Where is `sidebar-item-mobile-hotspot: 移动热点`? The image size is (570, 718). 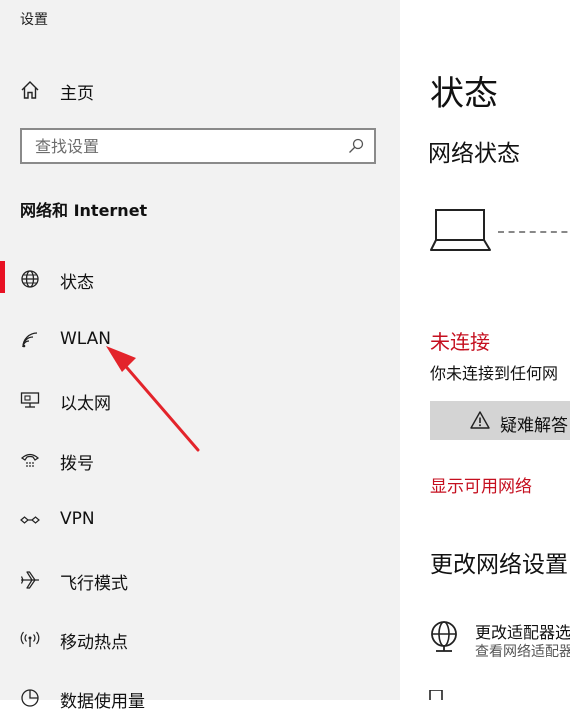
sidebar-item-mobile-hotspot: 移动热点 is located at coordinates (200, 639).